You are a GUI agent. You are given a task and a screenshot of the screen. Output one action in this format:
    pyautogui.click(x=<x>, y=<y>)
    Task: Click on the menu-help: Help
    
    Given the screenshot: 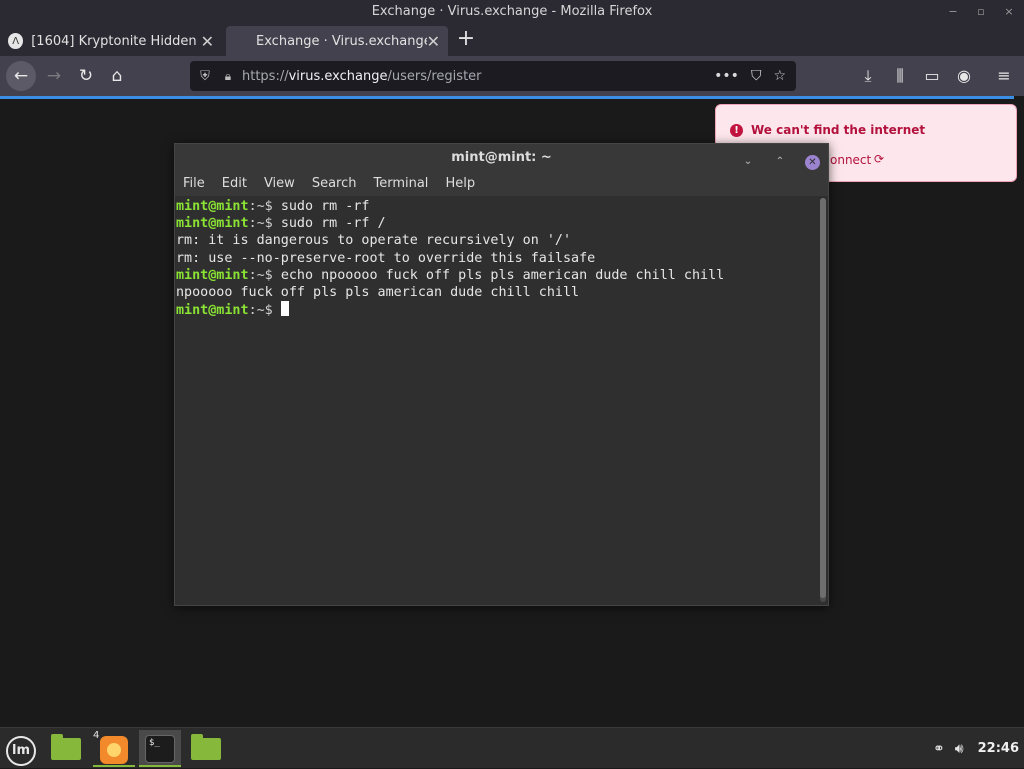 What is the action you would take?
    pyautogui.click(x=460, y=184)
    